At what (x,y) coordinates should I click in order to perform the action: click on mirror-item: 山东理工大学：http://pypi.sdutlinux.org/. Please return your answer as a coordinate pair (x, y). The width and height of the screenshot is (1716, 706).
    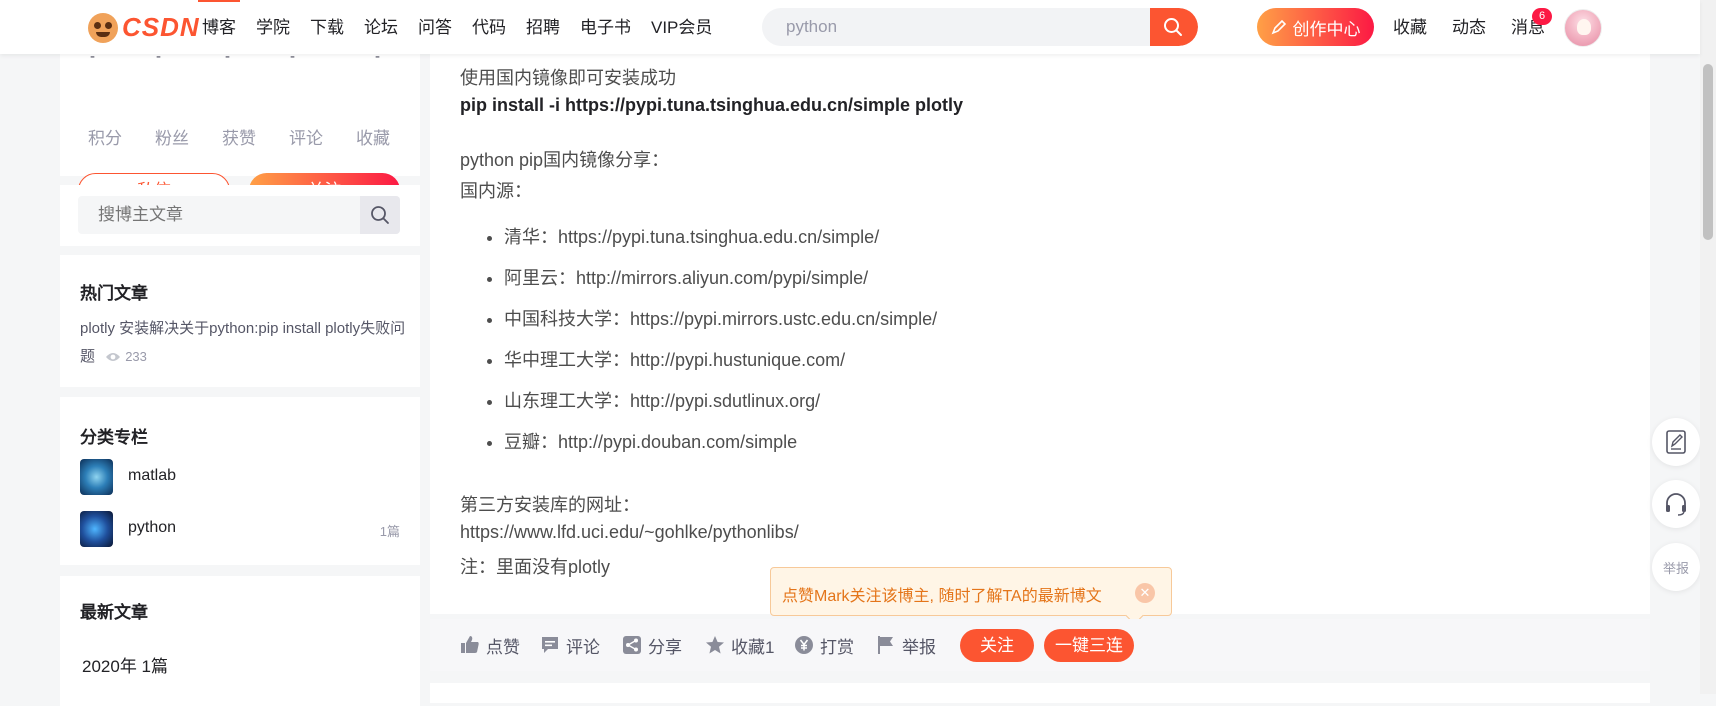
    Looking at the image, I should click on (720, 409).